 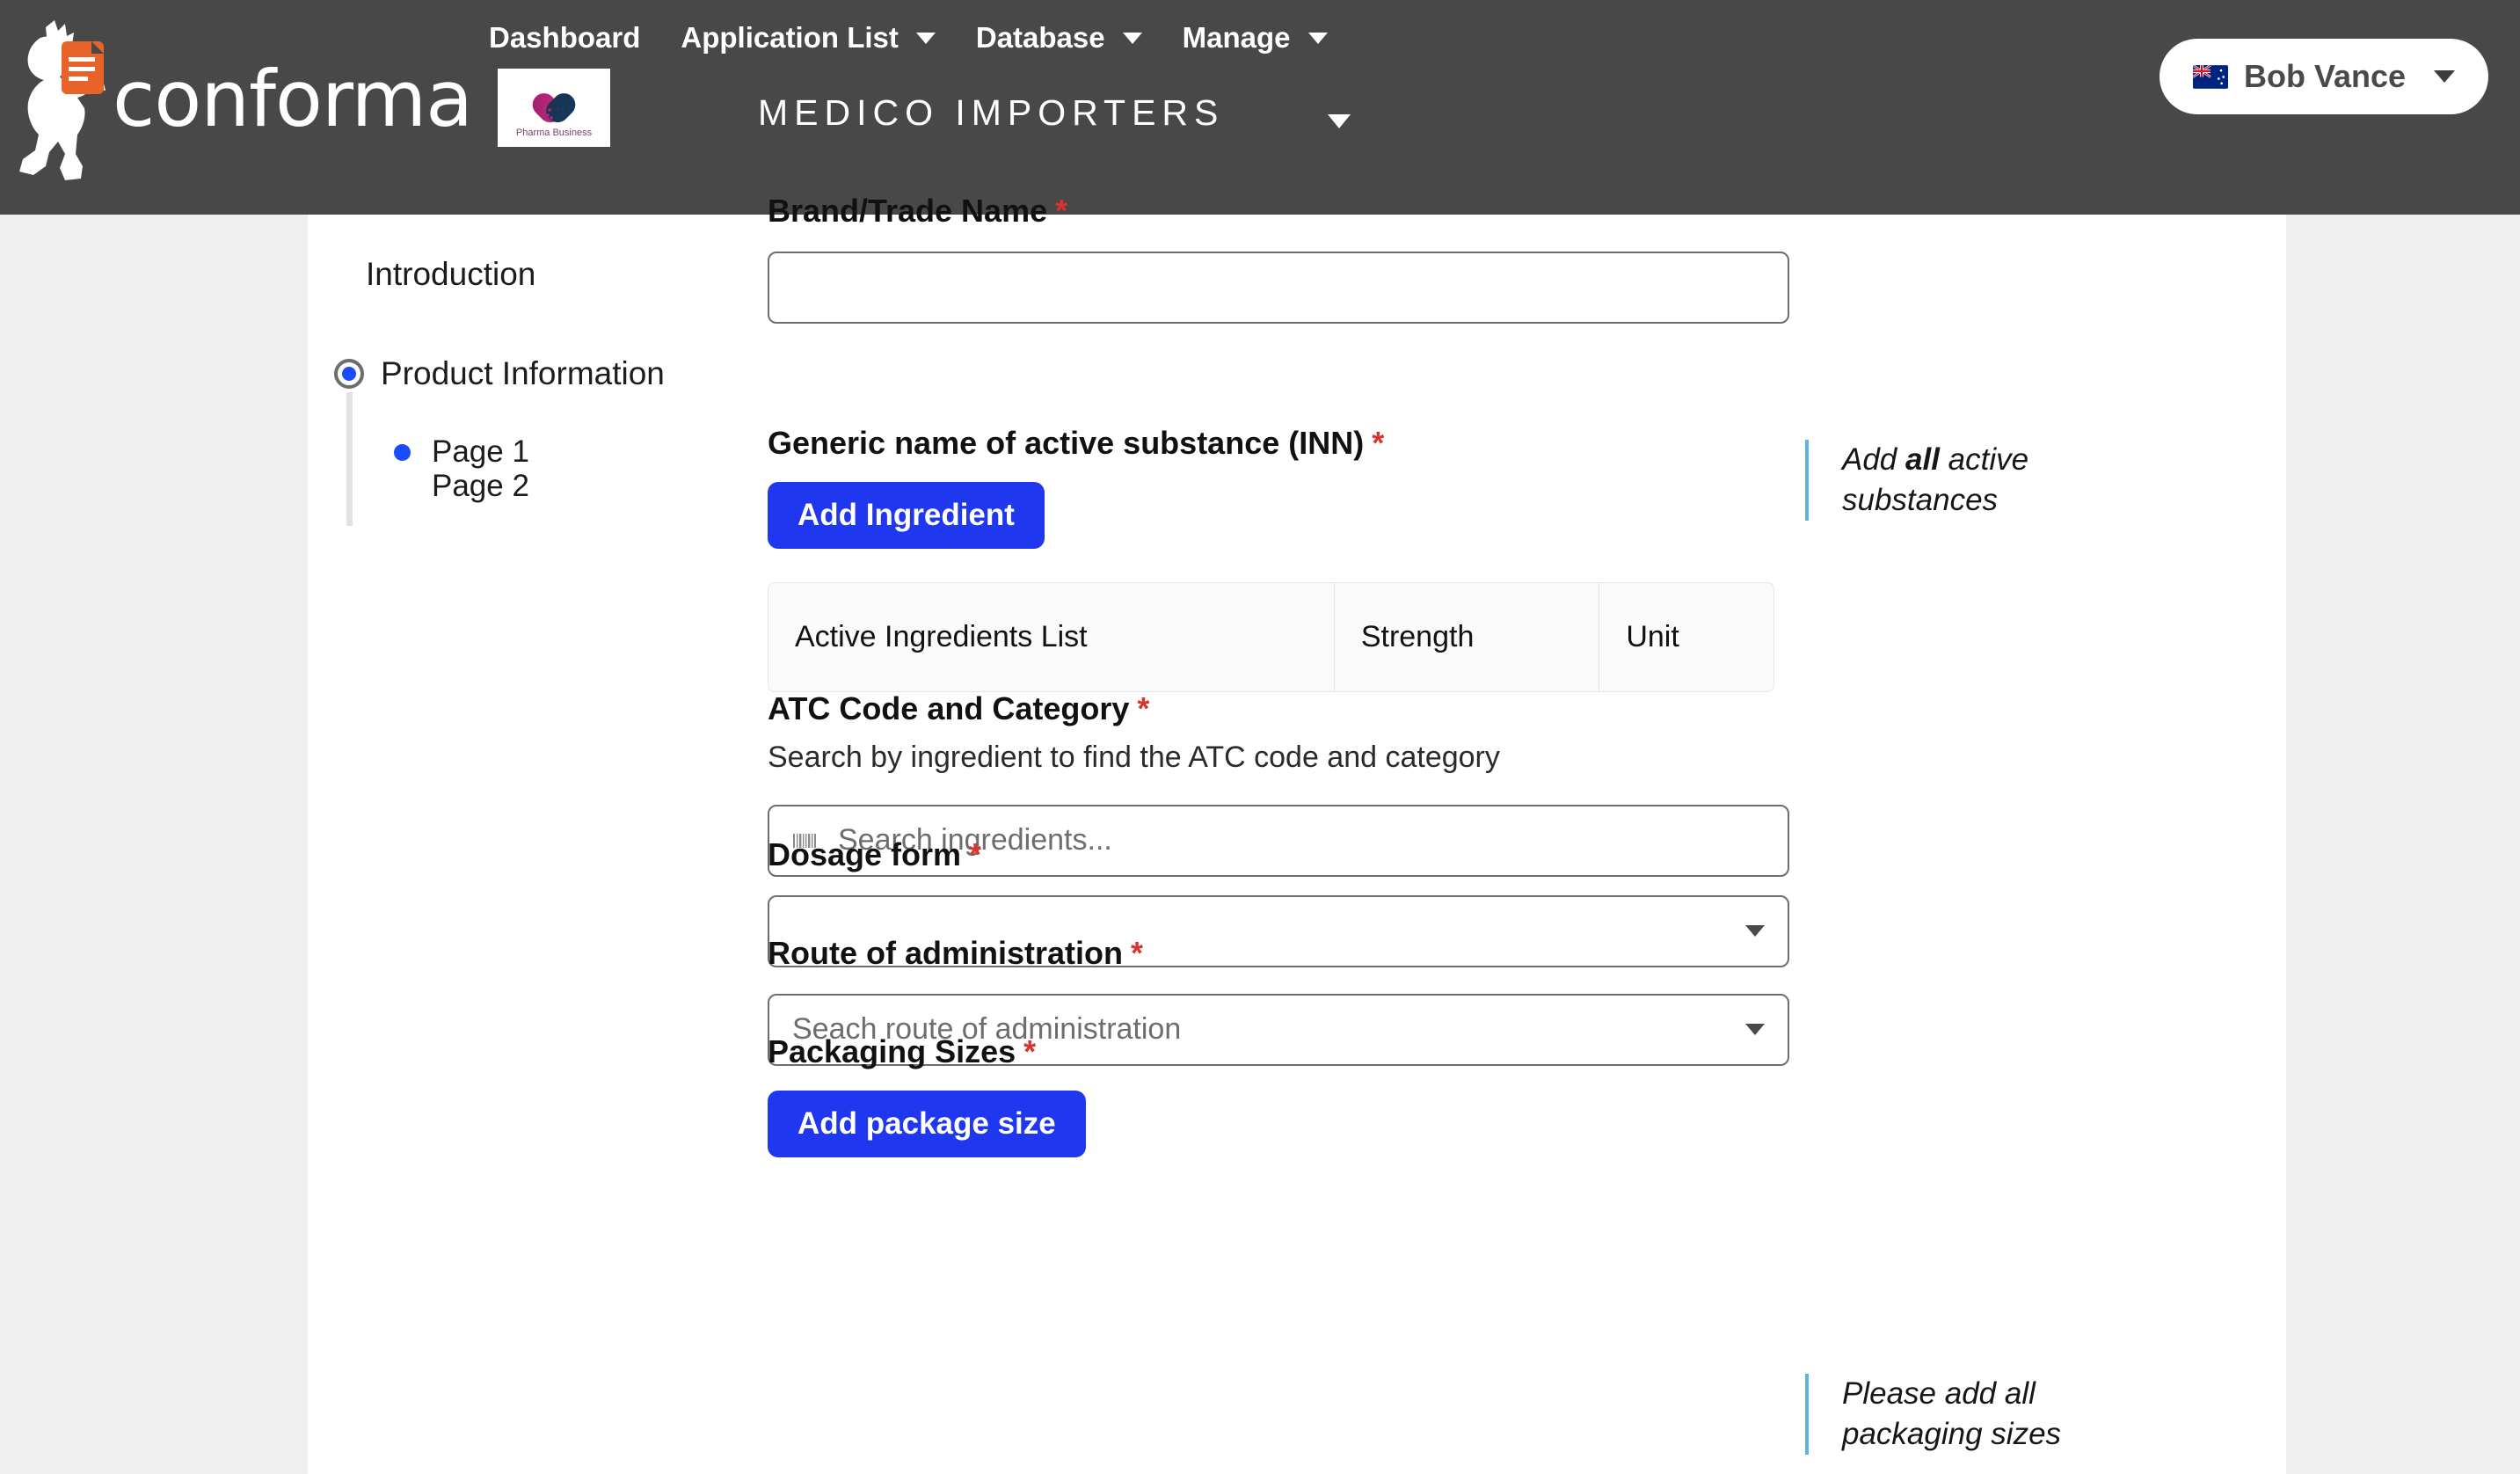 What do you see at coordinates (349, 459) in the screenshot?
I see `sidebar-connector-line` at bounding box center [349, 459].